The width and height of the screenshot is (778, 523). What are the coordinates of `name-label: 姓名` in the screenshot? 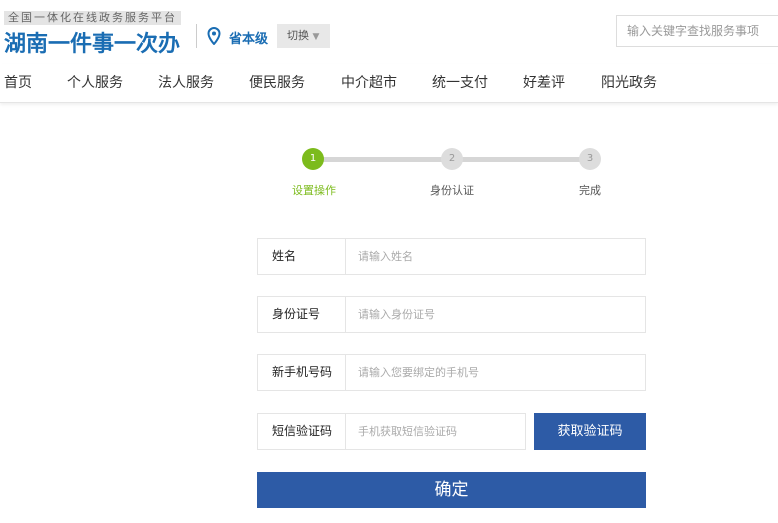 It's located at (302, 256).